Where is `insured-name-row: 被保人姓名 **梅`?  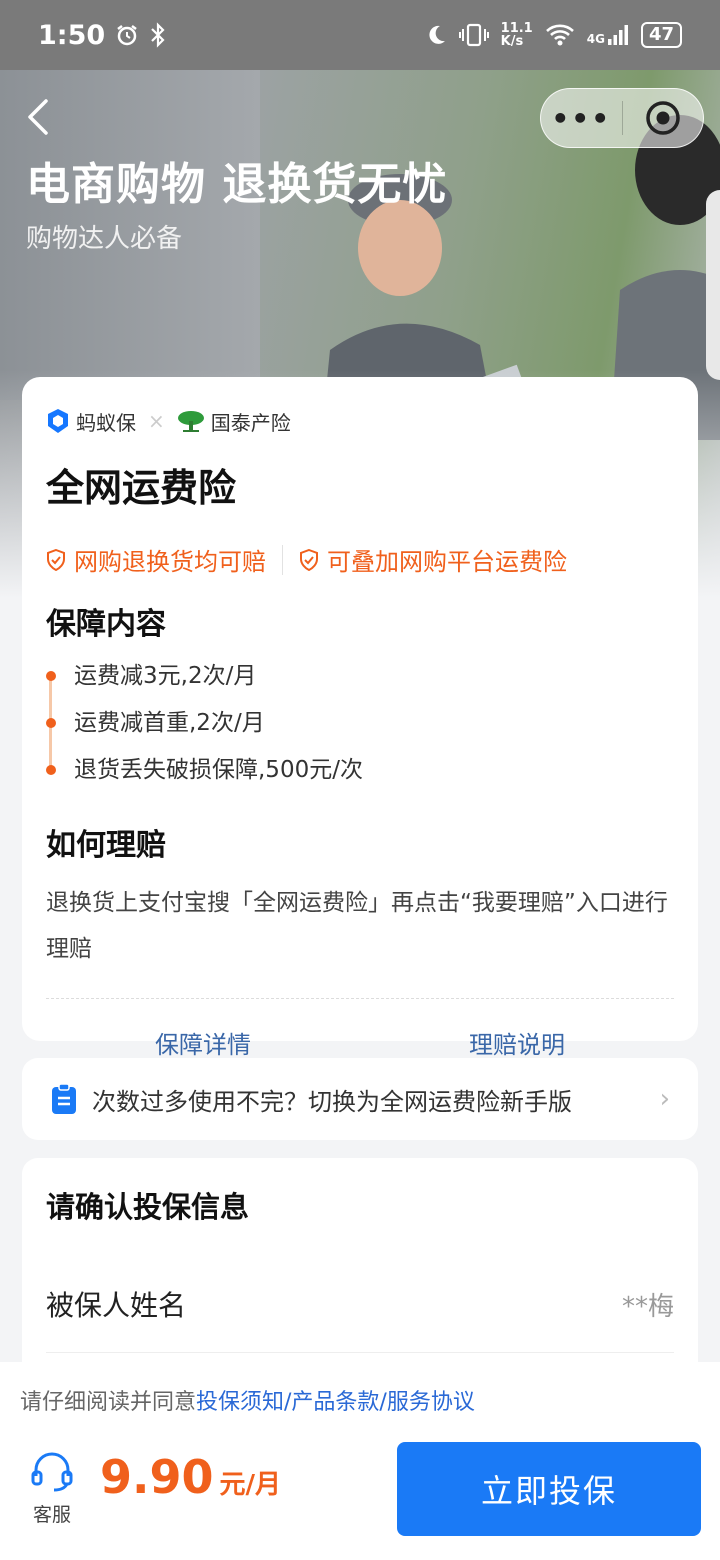
insured-name-row: 被保人姓名 **梅 is located at coordinates (360, 1304).